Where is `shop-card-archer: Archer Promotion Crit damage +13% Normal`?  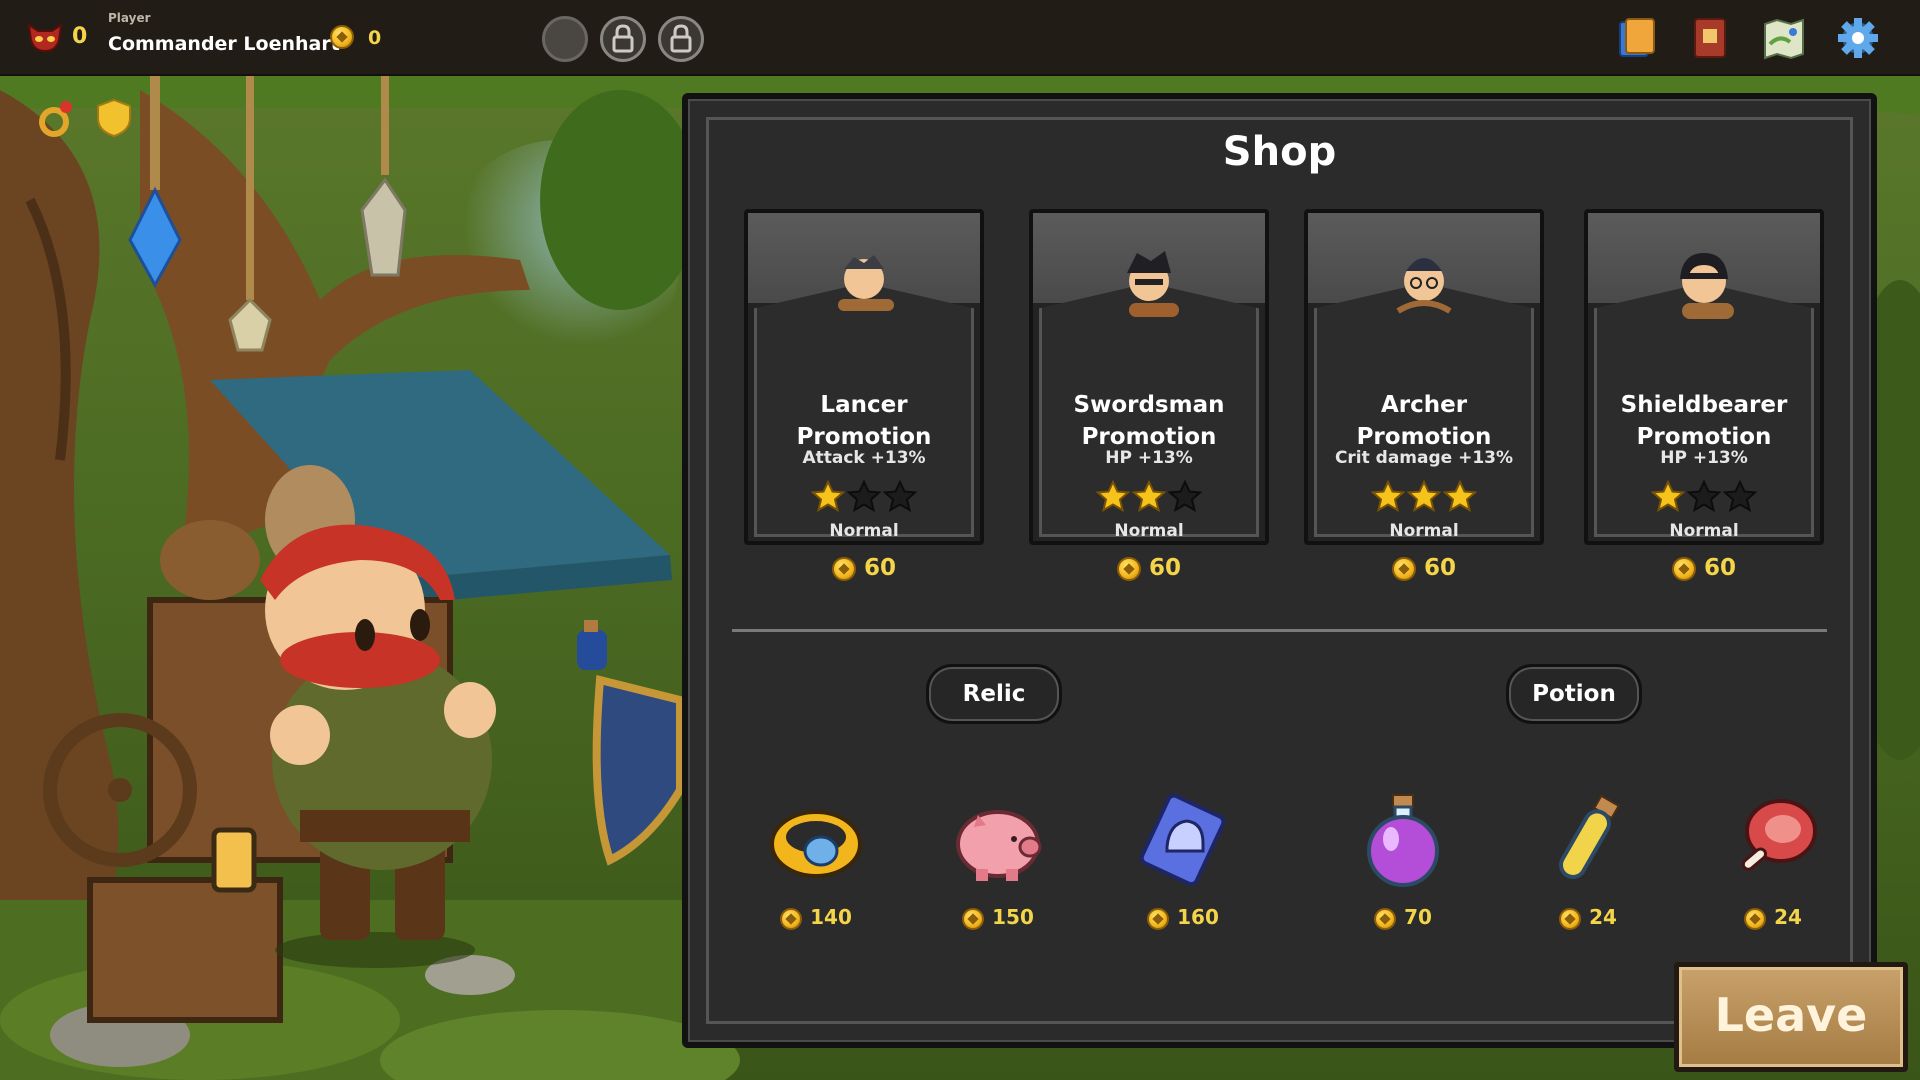 shop-card-archer: Archer Promotion Crit damage +13% Normal is located at coordinates (1424, 377).